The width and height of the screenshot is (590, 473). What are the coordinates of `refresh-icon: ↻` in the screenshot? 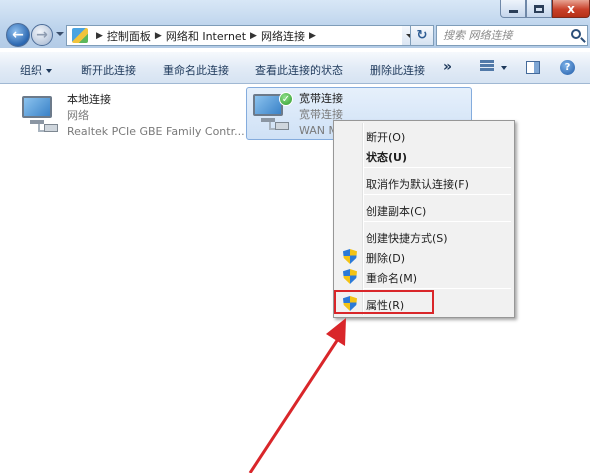 It's located at (422, 35).